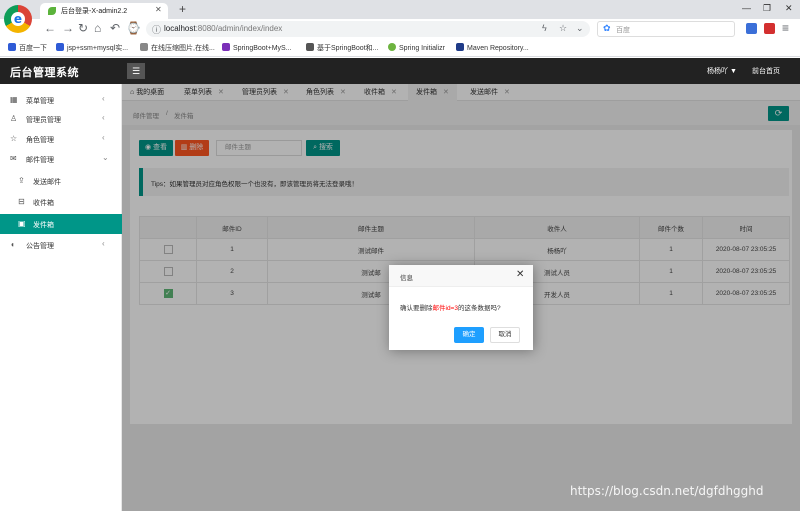 The image size is (800, 511). What do you see at coordinates (61, 224) in the screenshot?
I see `sidebar-item-outbox: ▣ 发件箱` at bounding box center [61, 224].